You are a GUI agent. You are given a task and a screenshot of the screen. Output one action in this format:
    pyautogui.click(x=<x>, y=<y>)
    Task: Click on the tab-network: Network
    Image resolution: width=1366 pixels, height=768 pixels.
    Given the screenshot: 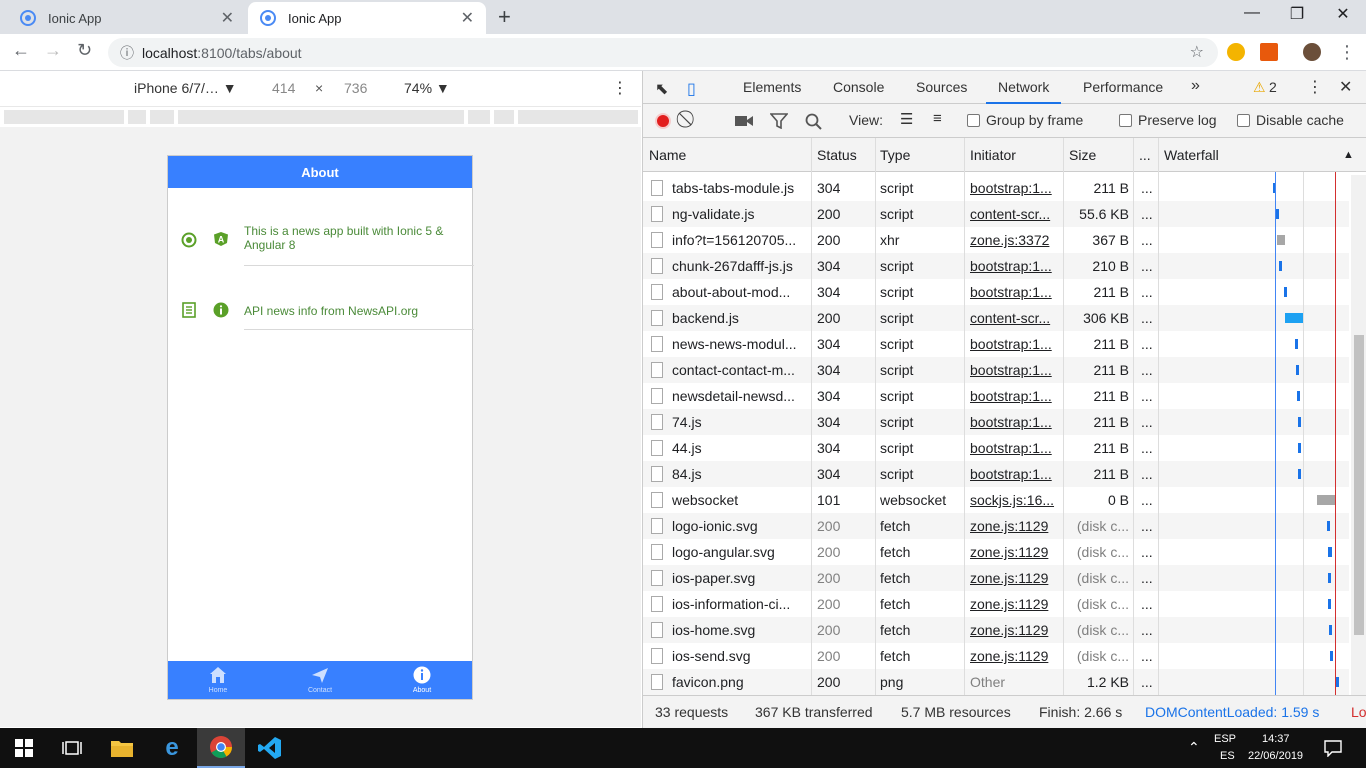 What is the action you would take?
    pyautogui.click(x=1024, y=87)
    